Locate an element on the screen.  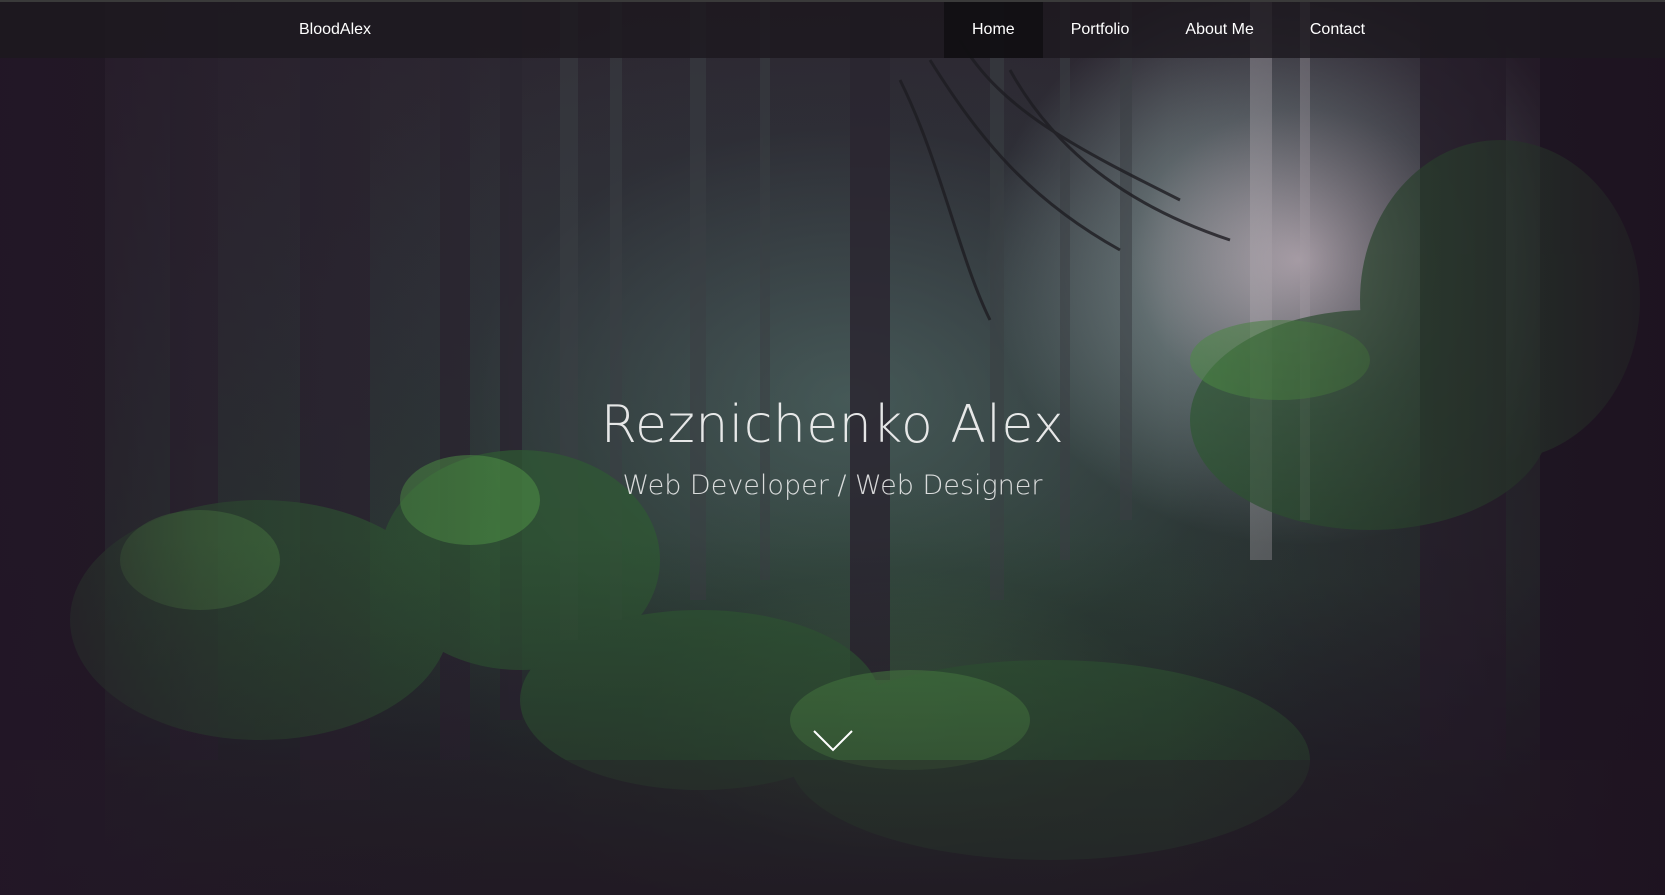
nav-item-about-me: About Me is located at coordinates (1219, 30).